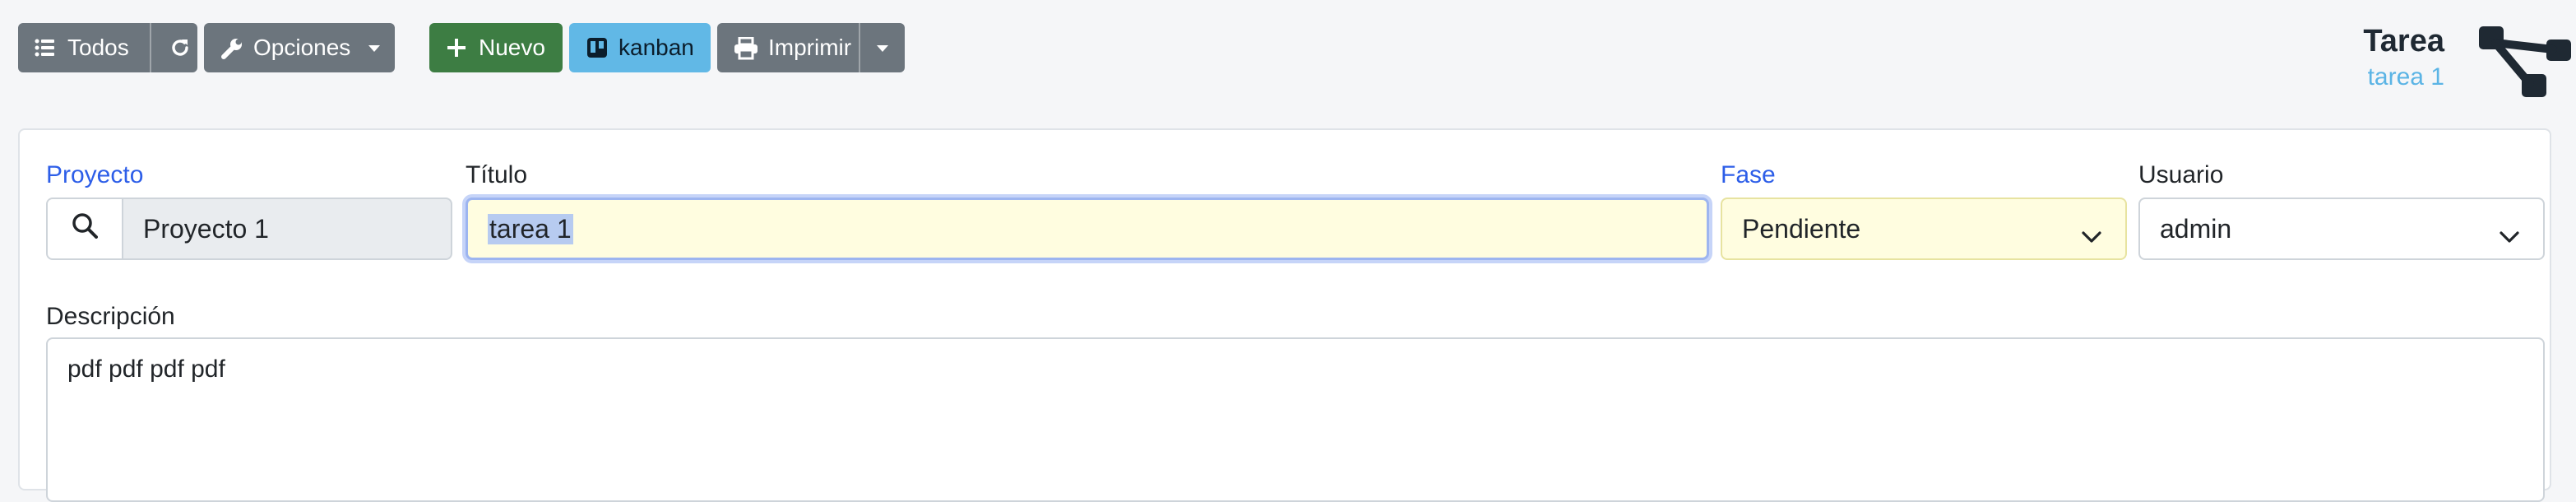 The image size is (2576, 502). Describe the element at coordinates (497, 174) in the screenshot. I see `titulo-label: Título` at that location.